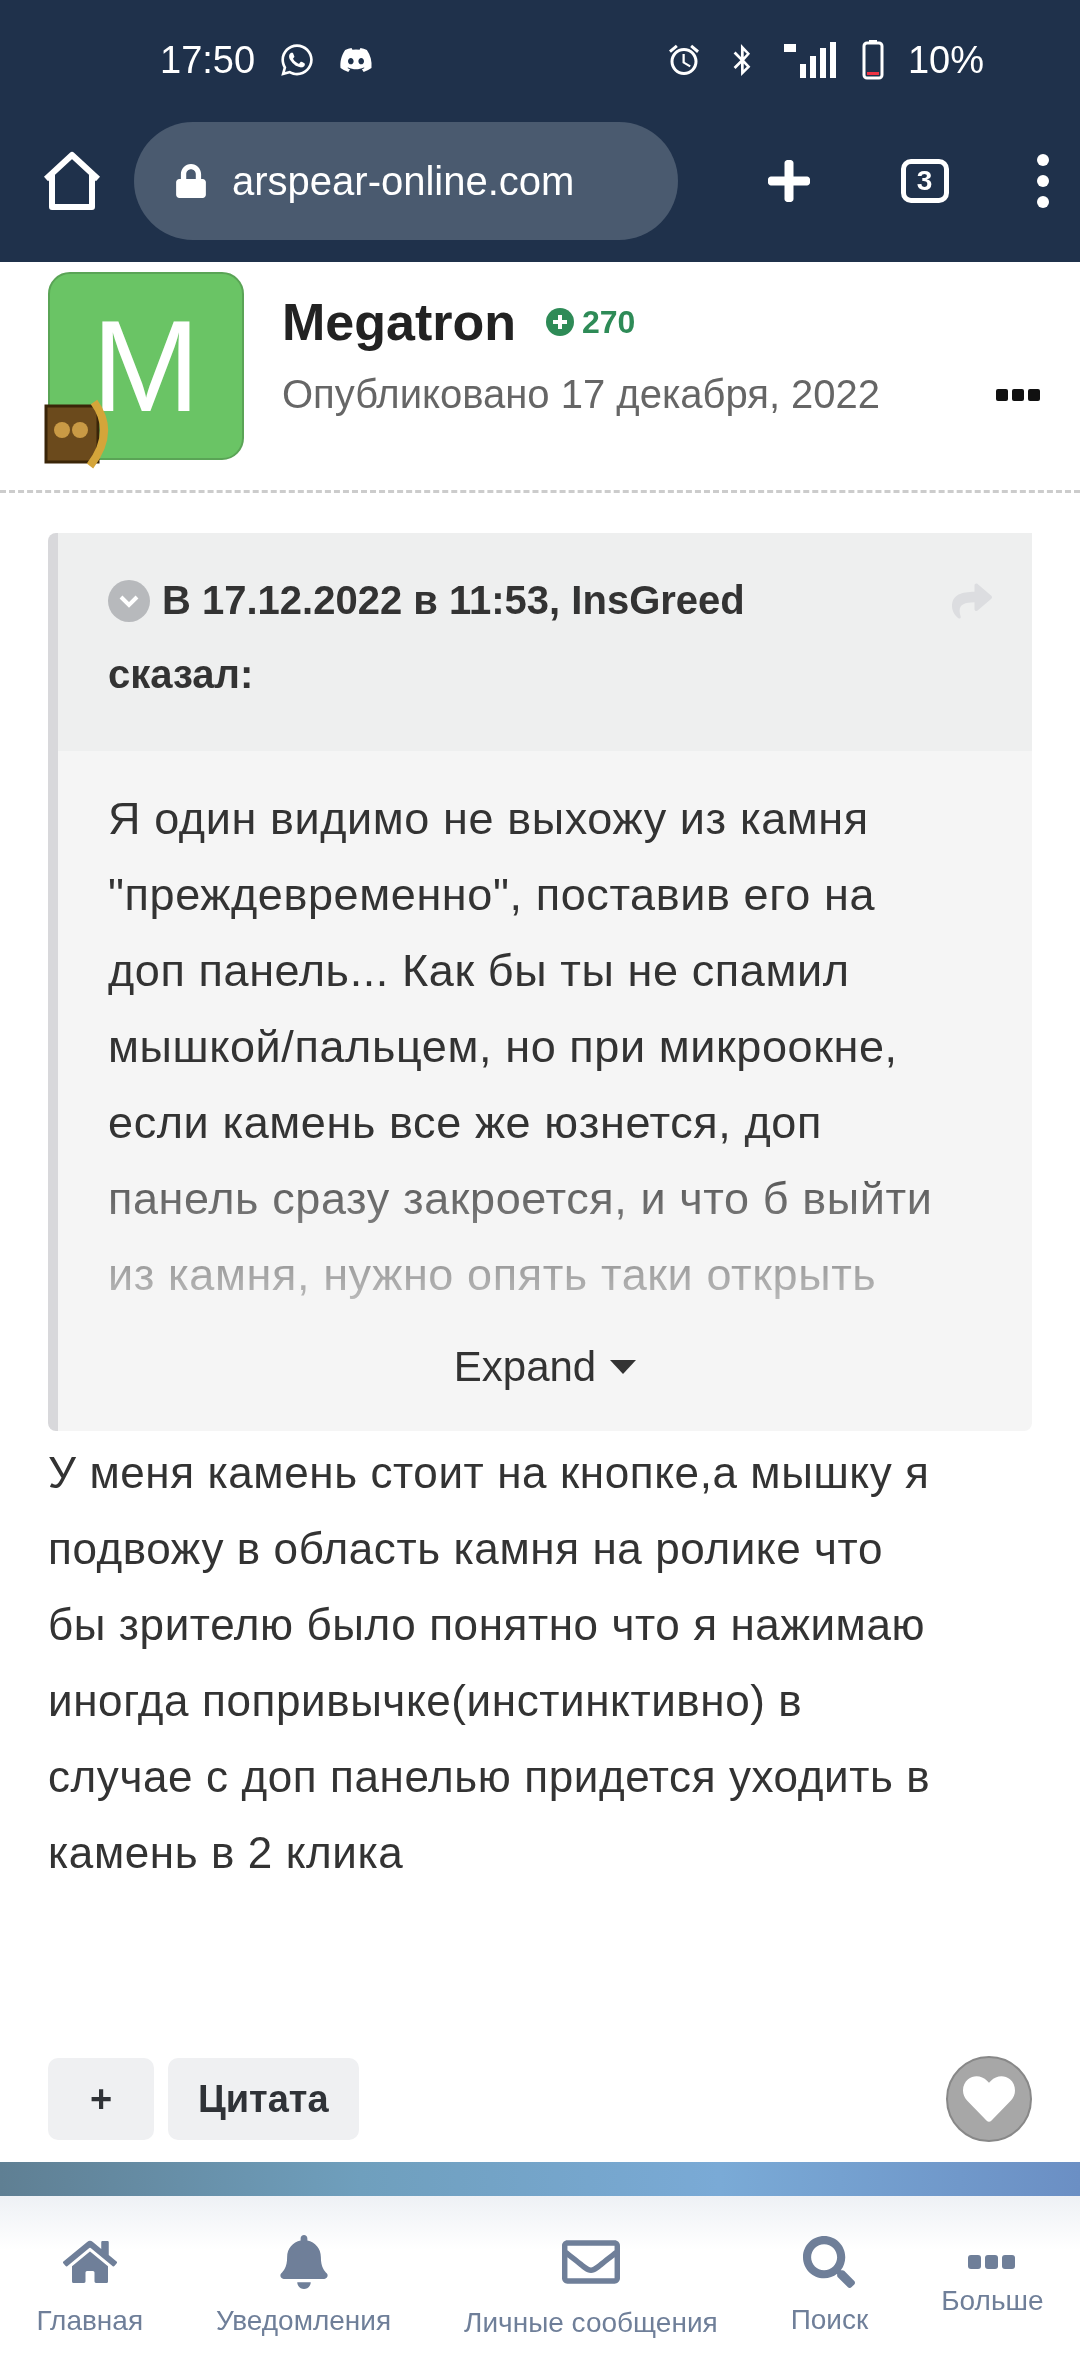 The image size is (1080, 2376). I want to click on nav-item: Поиск, so click(829, 2286).